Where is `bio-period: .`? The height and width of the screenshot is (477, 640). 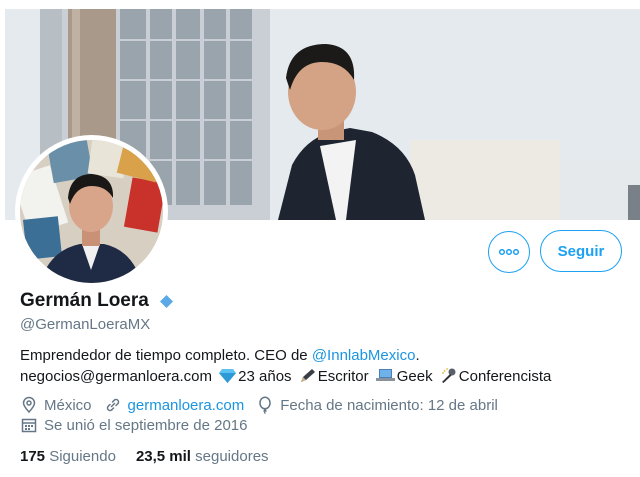
bio-period: . is located at coordinates (417, 355).